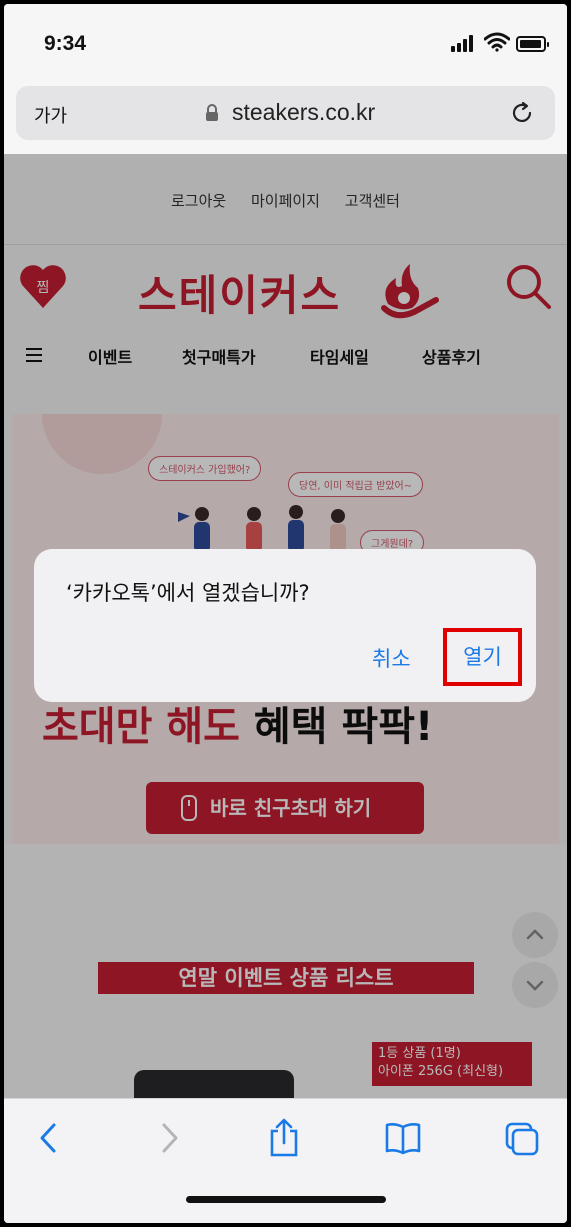 The height and width of the screenshot is (1227, 571). Describe the element at coordinates (285, 1160) in the screenshot. I see `safari-toolbar` at that location.